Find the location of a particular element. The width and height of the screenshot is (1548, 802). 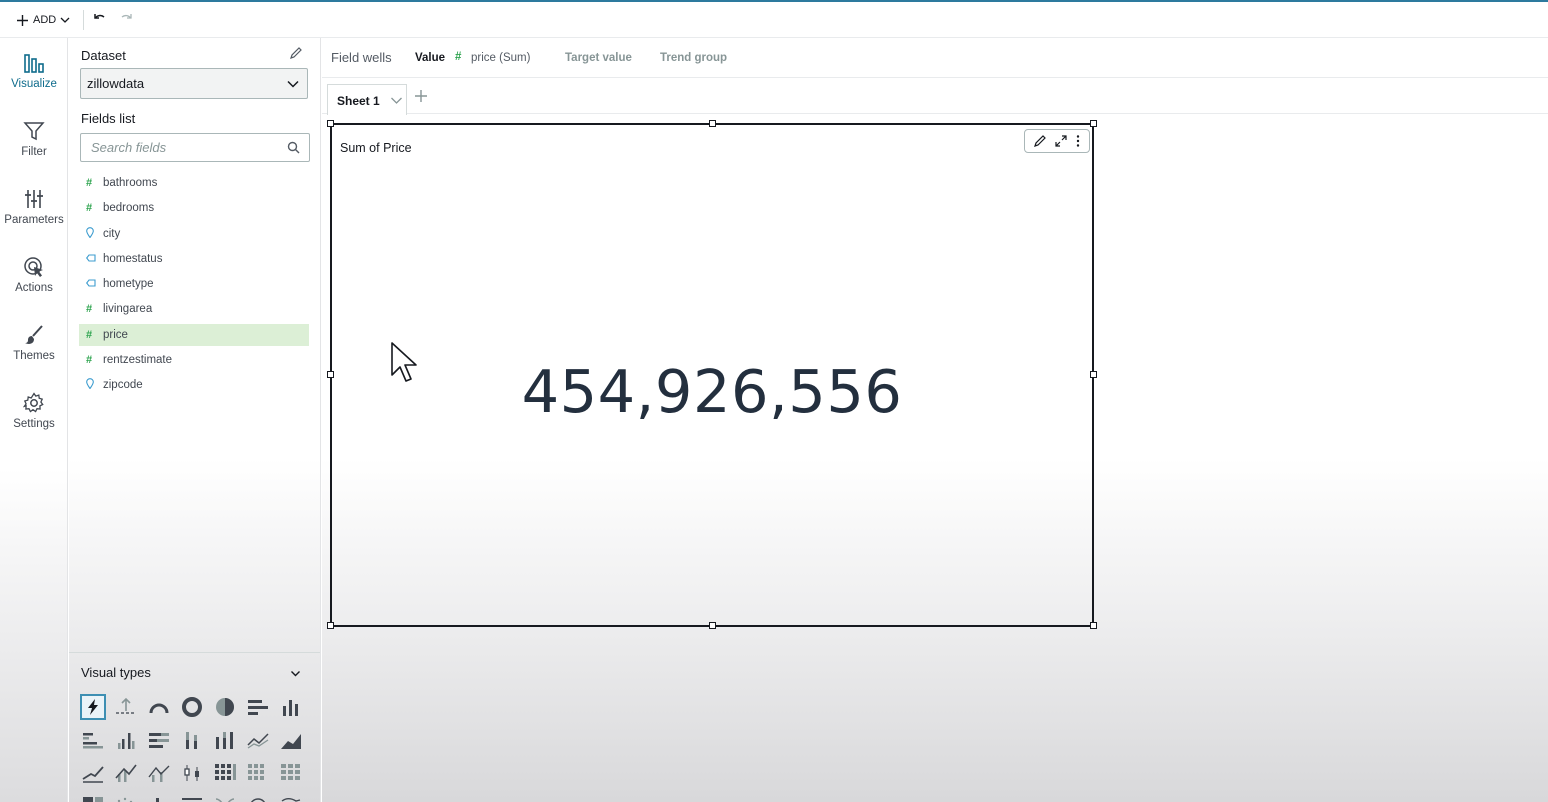

filter-icon is located at coordinates (34, 131).